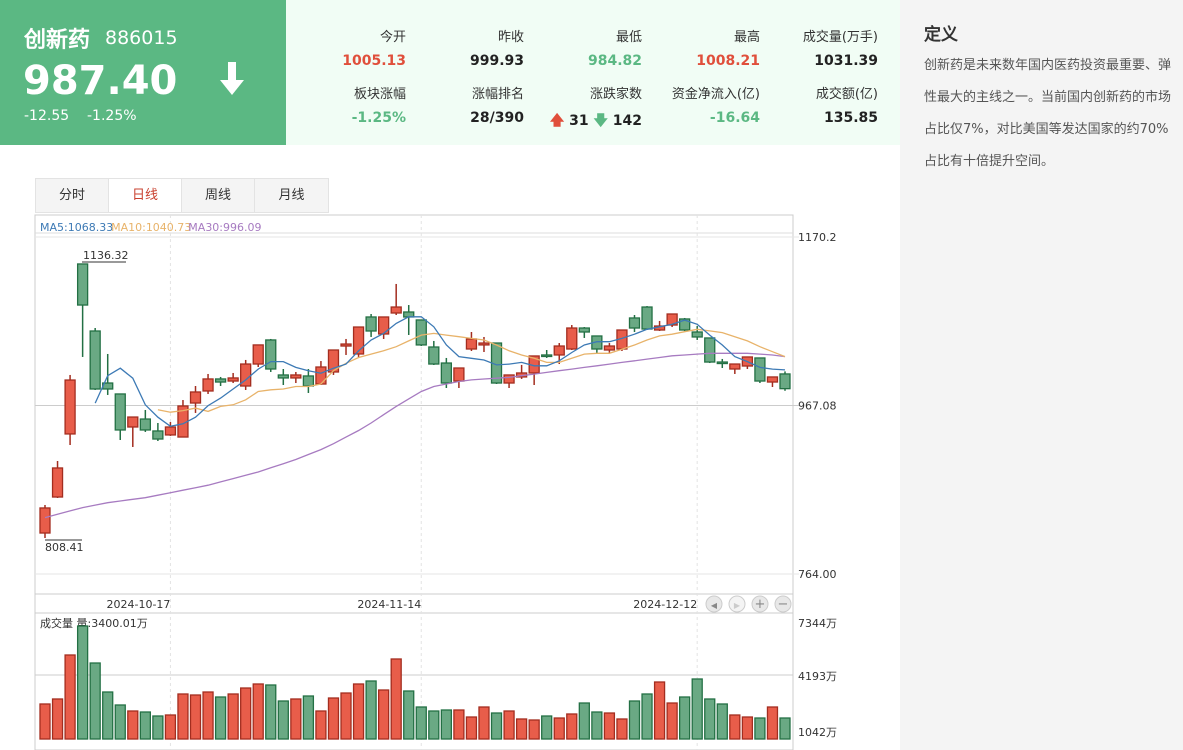  I want to click on arrow-up-icon: 🡅, so click(557, 121).